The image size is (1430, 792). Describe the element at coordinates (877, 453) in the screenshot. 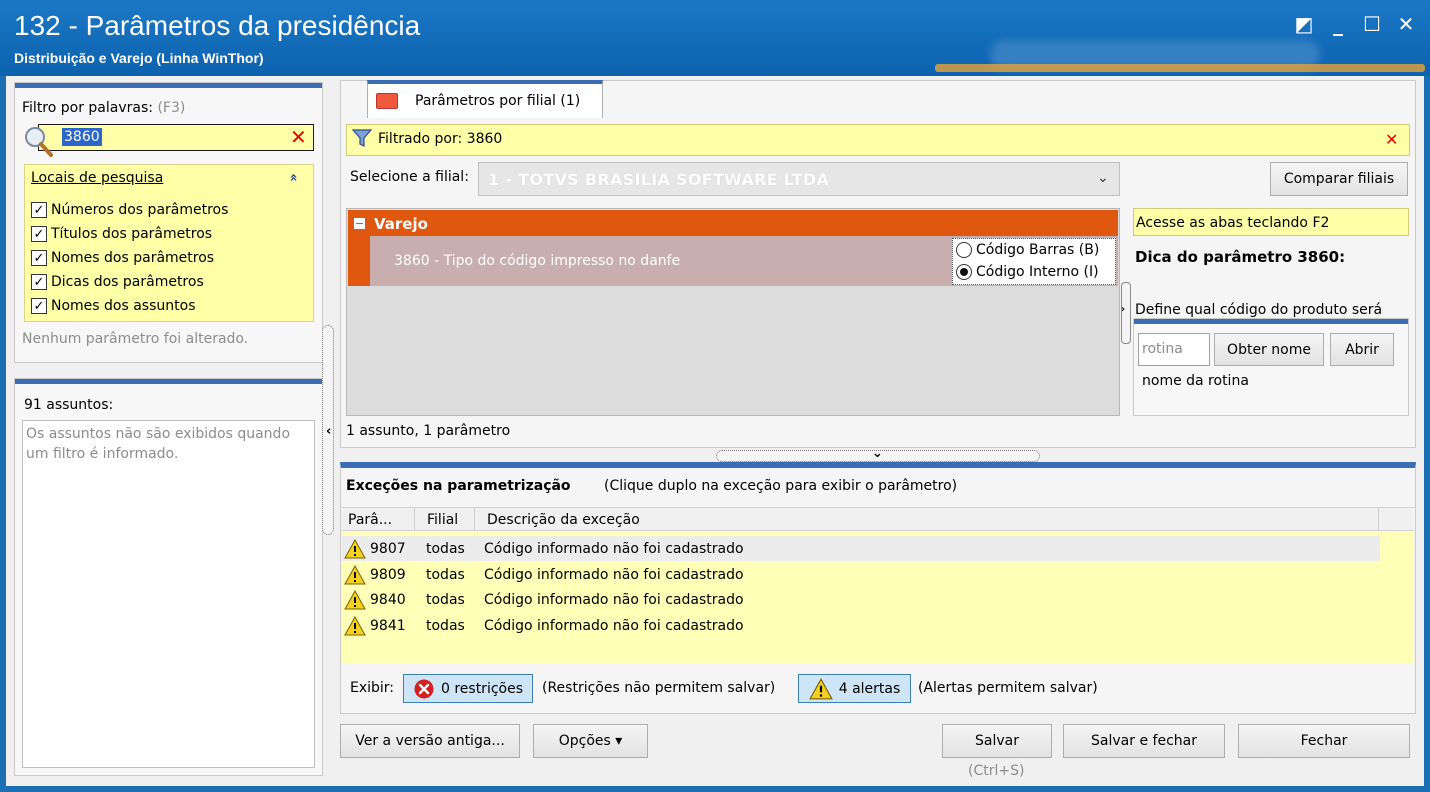

I see `collapse-down-icon: ⌄` at that location.